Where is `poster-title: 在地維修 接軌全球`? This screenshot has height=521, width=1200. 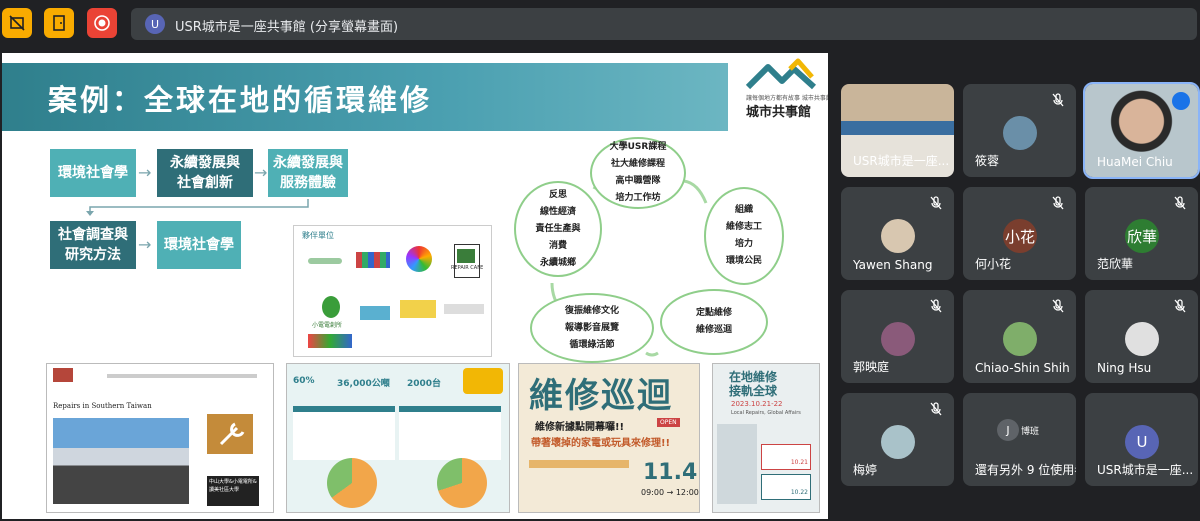 poster-title: 在地維修 接軌全球 is located at coordinates (753, 384).